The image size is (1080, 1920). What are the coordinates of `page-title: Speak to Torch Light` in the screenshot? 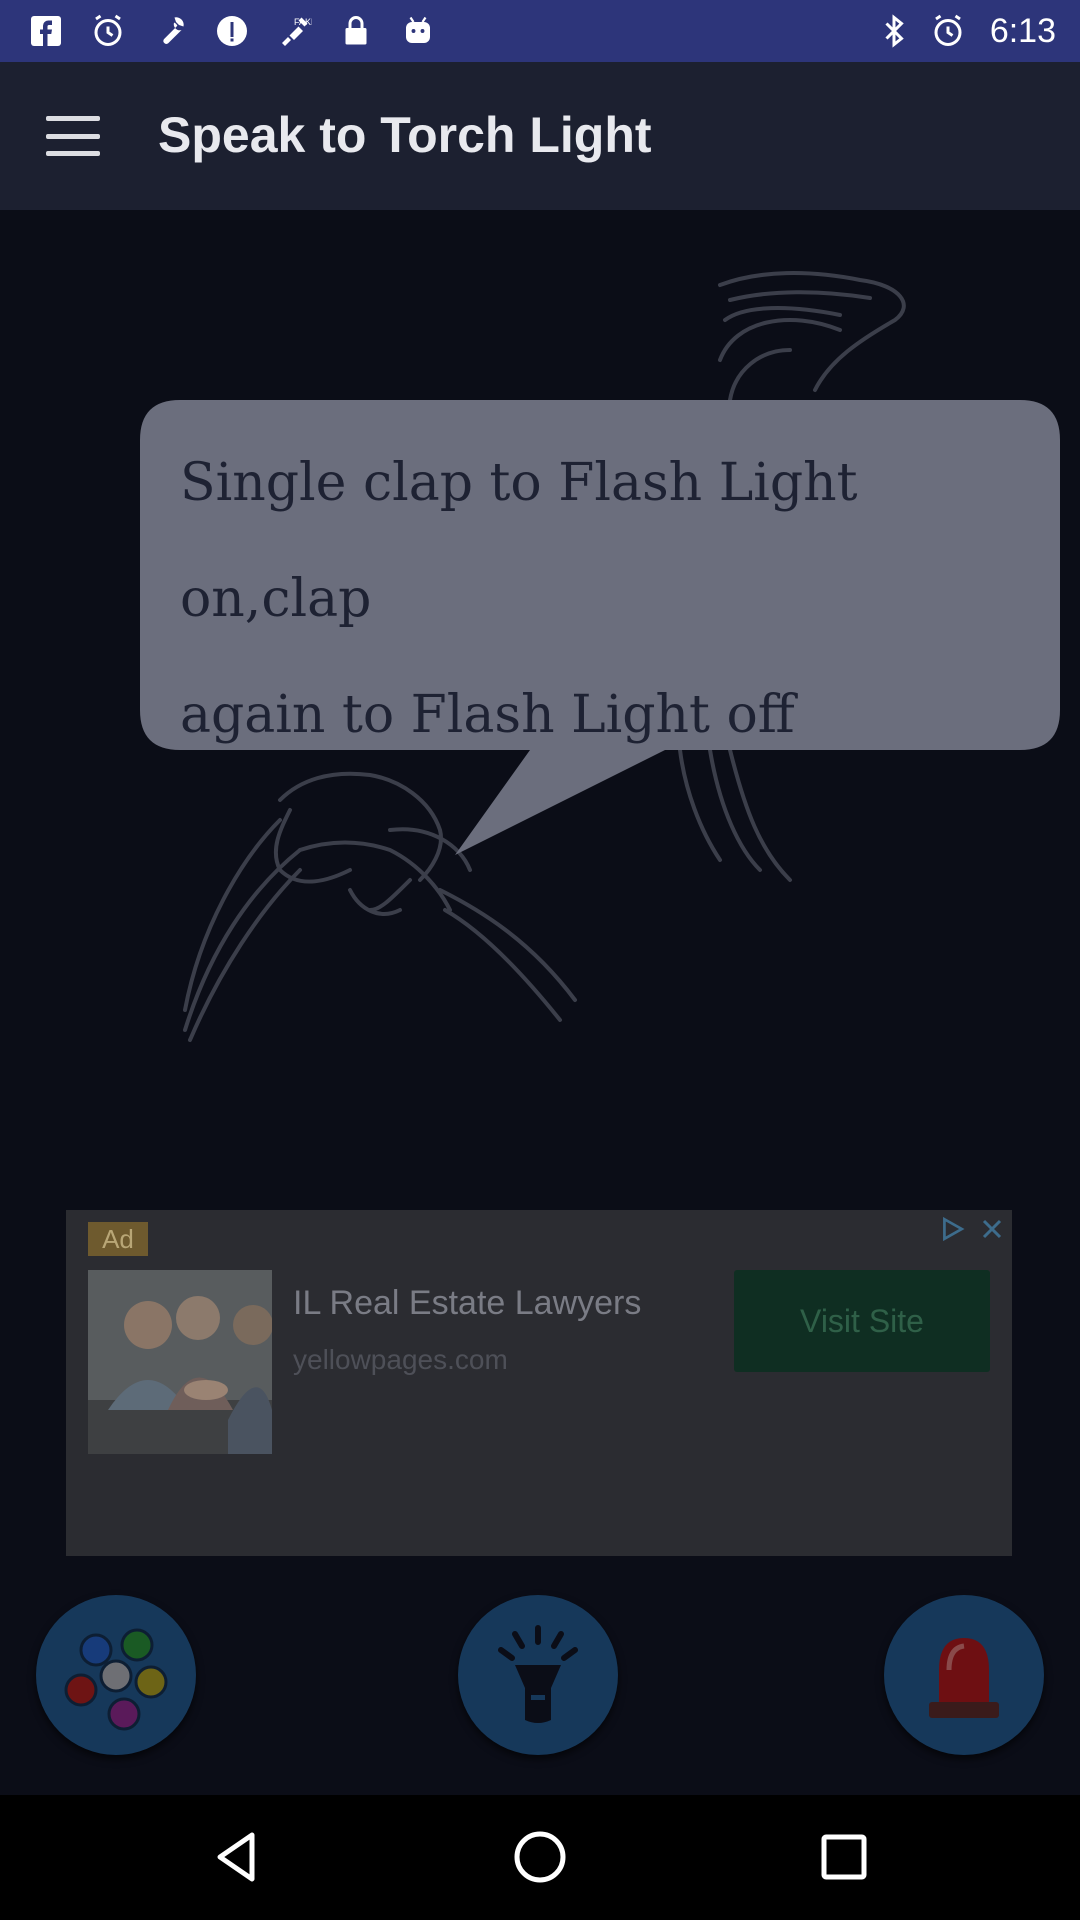 It's located at (405, 135).